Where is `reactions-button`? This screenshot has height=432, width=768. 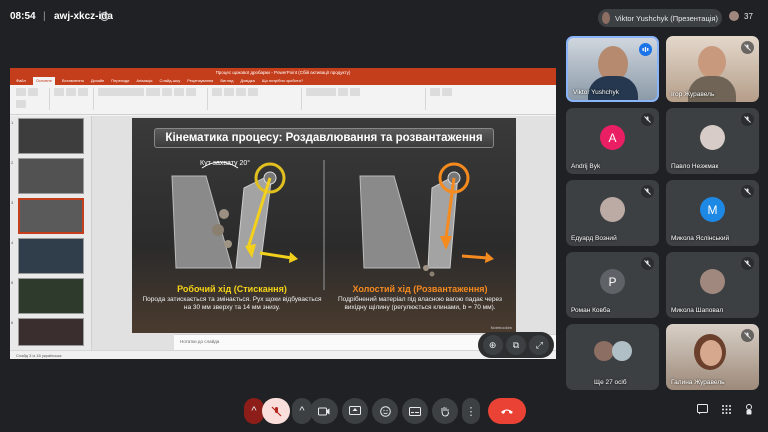
reactions-button is located at coordinates (385, 411).